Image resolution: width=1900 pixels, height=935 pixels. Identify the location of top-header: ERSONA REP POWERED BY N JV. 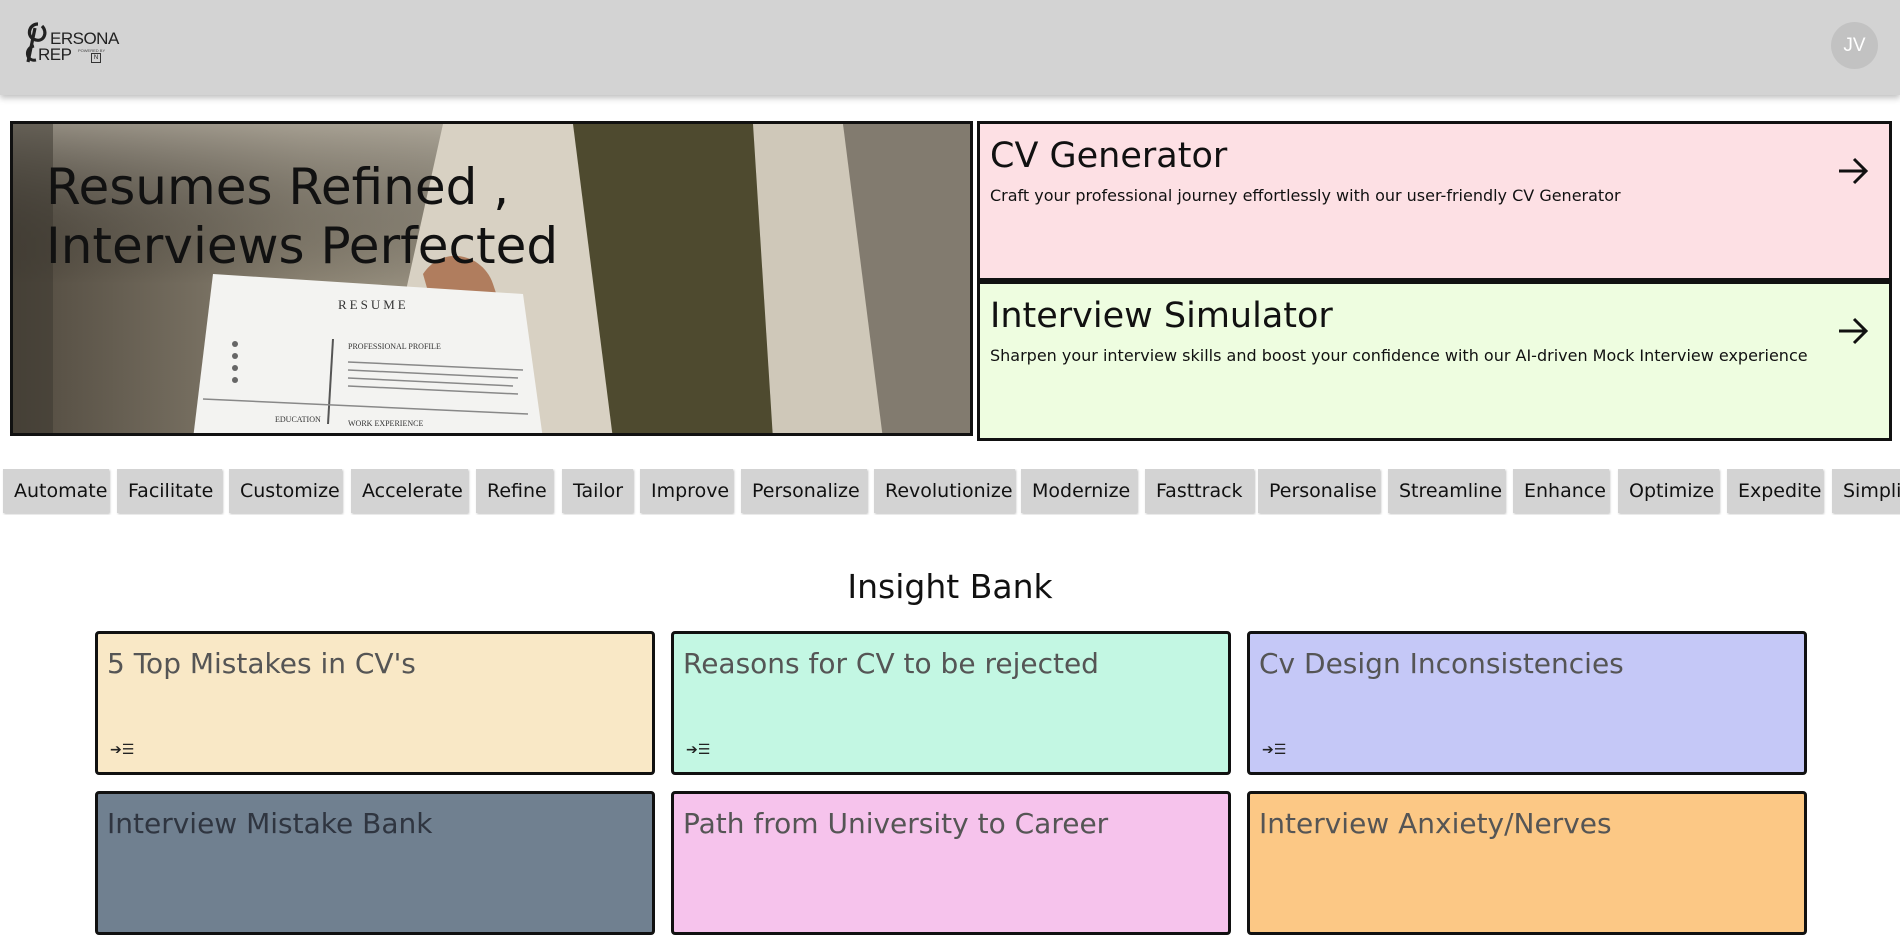
(950, 47).